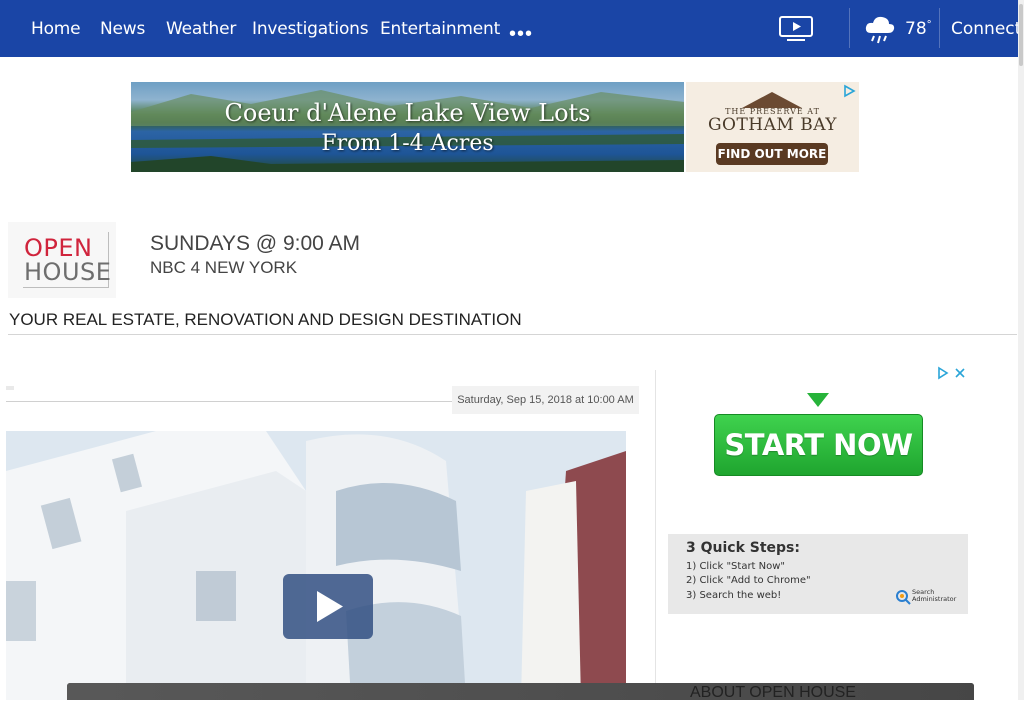 The height and width of the screenshot is (702, 1024). What do you see at coordinates (796, 28) in the screenshot?
I see `tv-video-icon` at bounding box center [796, 28].